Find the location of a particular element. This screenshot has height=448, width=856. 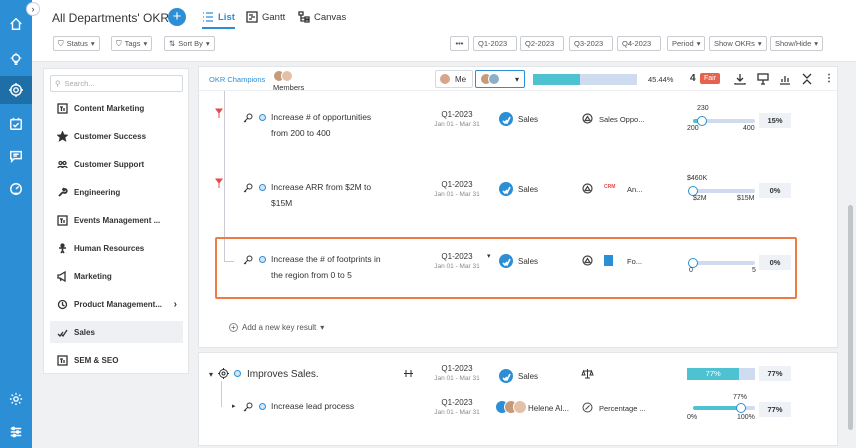

dept-customer-support: Customer Support is located at coordinates (116, 164).